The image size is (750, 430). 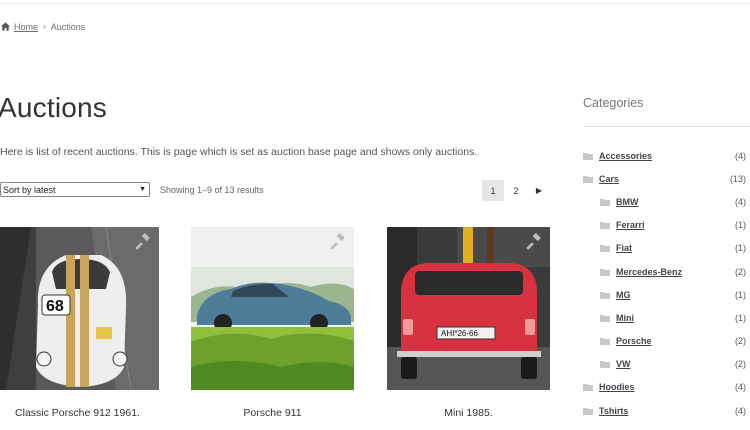 I want to click on breadcrumb-current: Auctions, so click(x=68, y=26).